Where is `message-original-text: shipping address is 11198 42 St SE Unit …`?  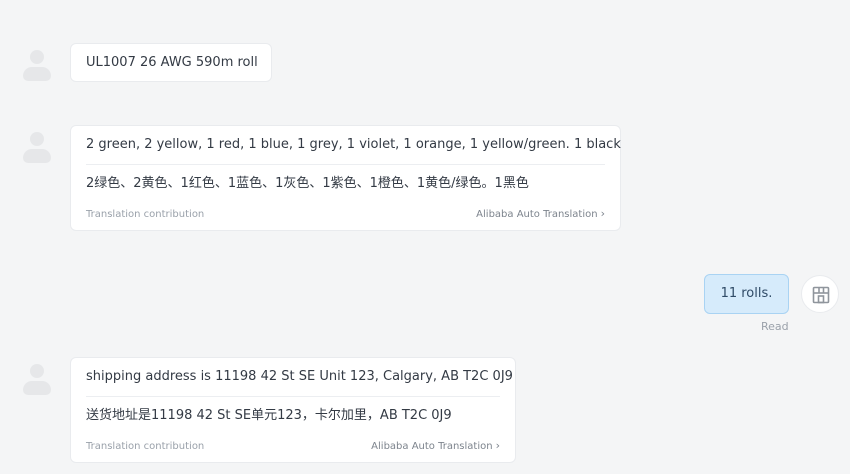 message-original-text: shipping address is 11198 42 St SE Unit … is located at coordinates (299, 376).